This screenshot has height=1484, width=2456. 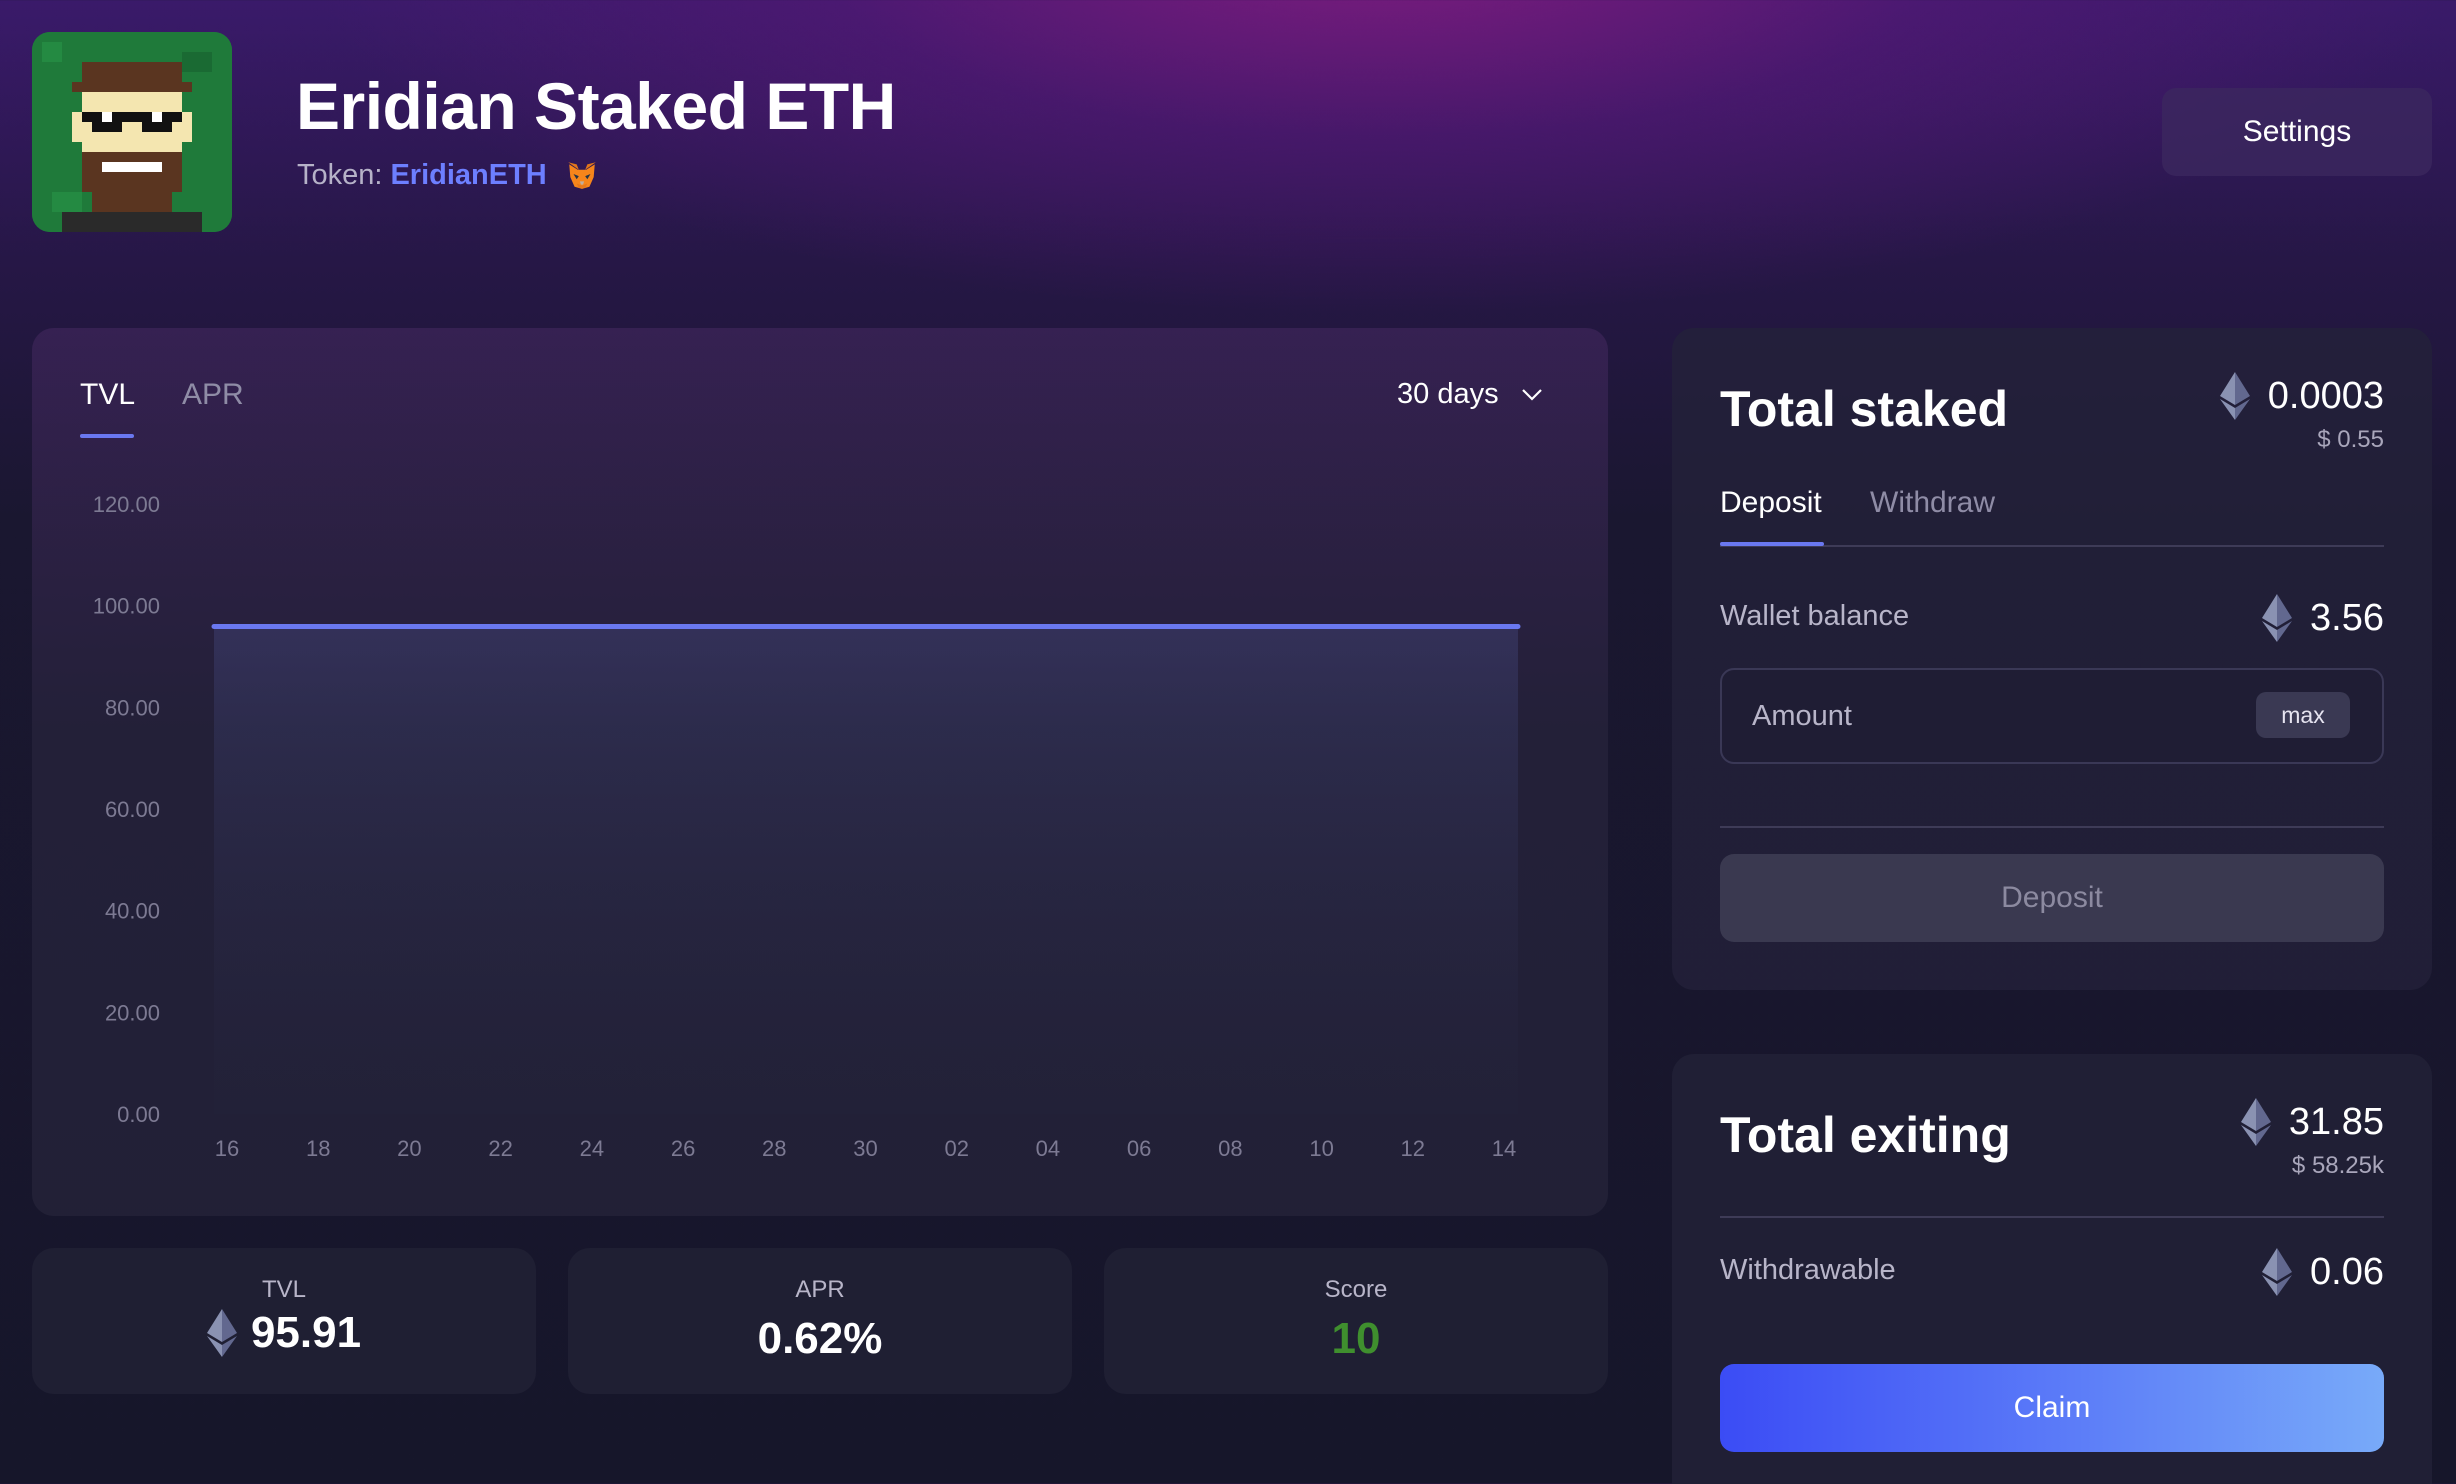 I want to click on tab-tvl-underline, so click(x=107, y=436).